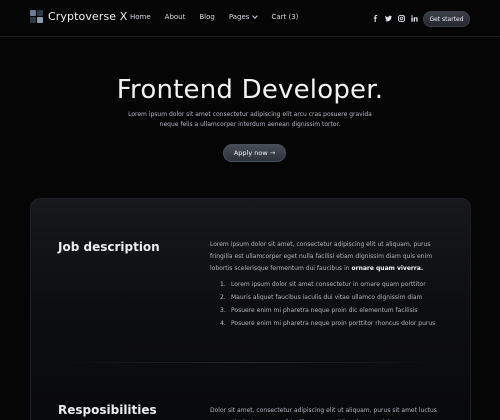 This screenshot has width=500, height=420. I want to click on brand-name: Cryptoverse X, so click(88, 16).